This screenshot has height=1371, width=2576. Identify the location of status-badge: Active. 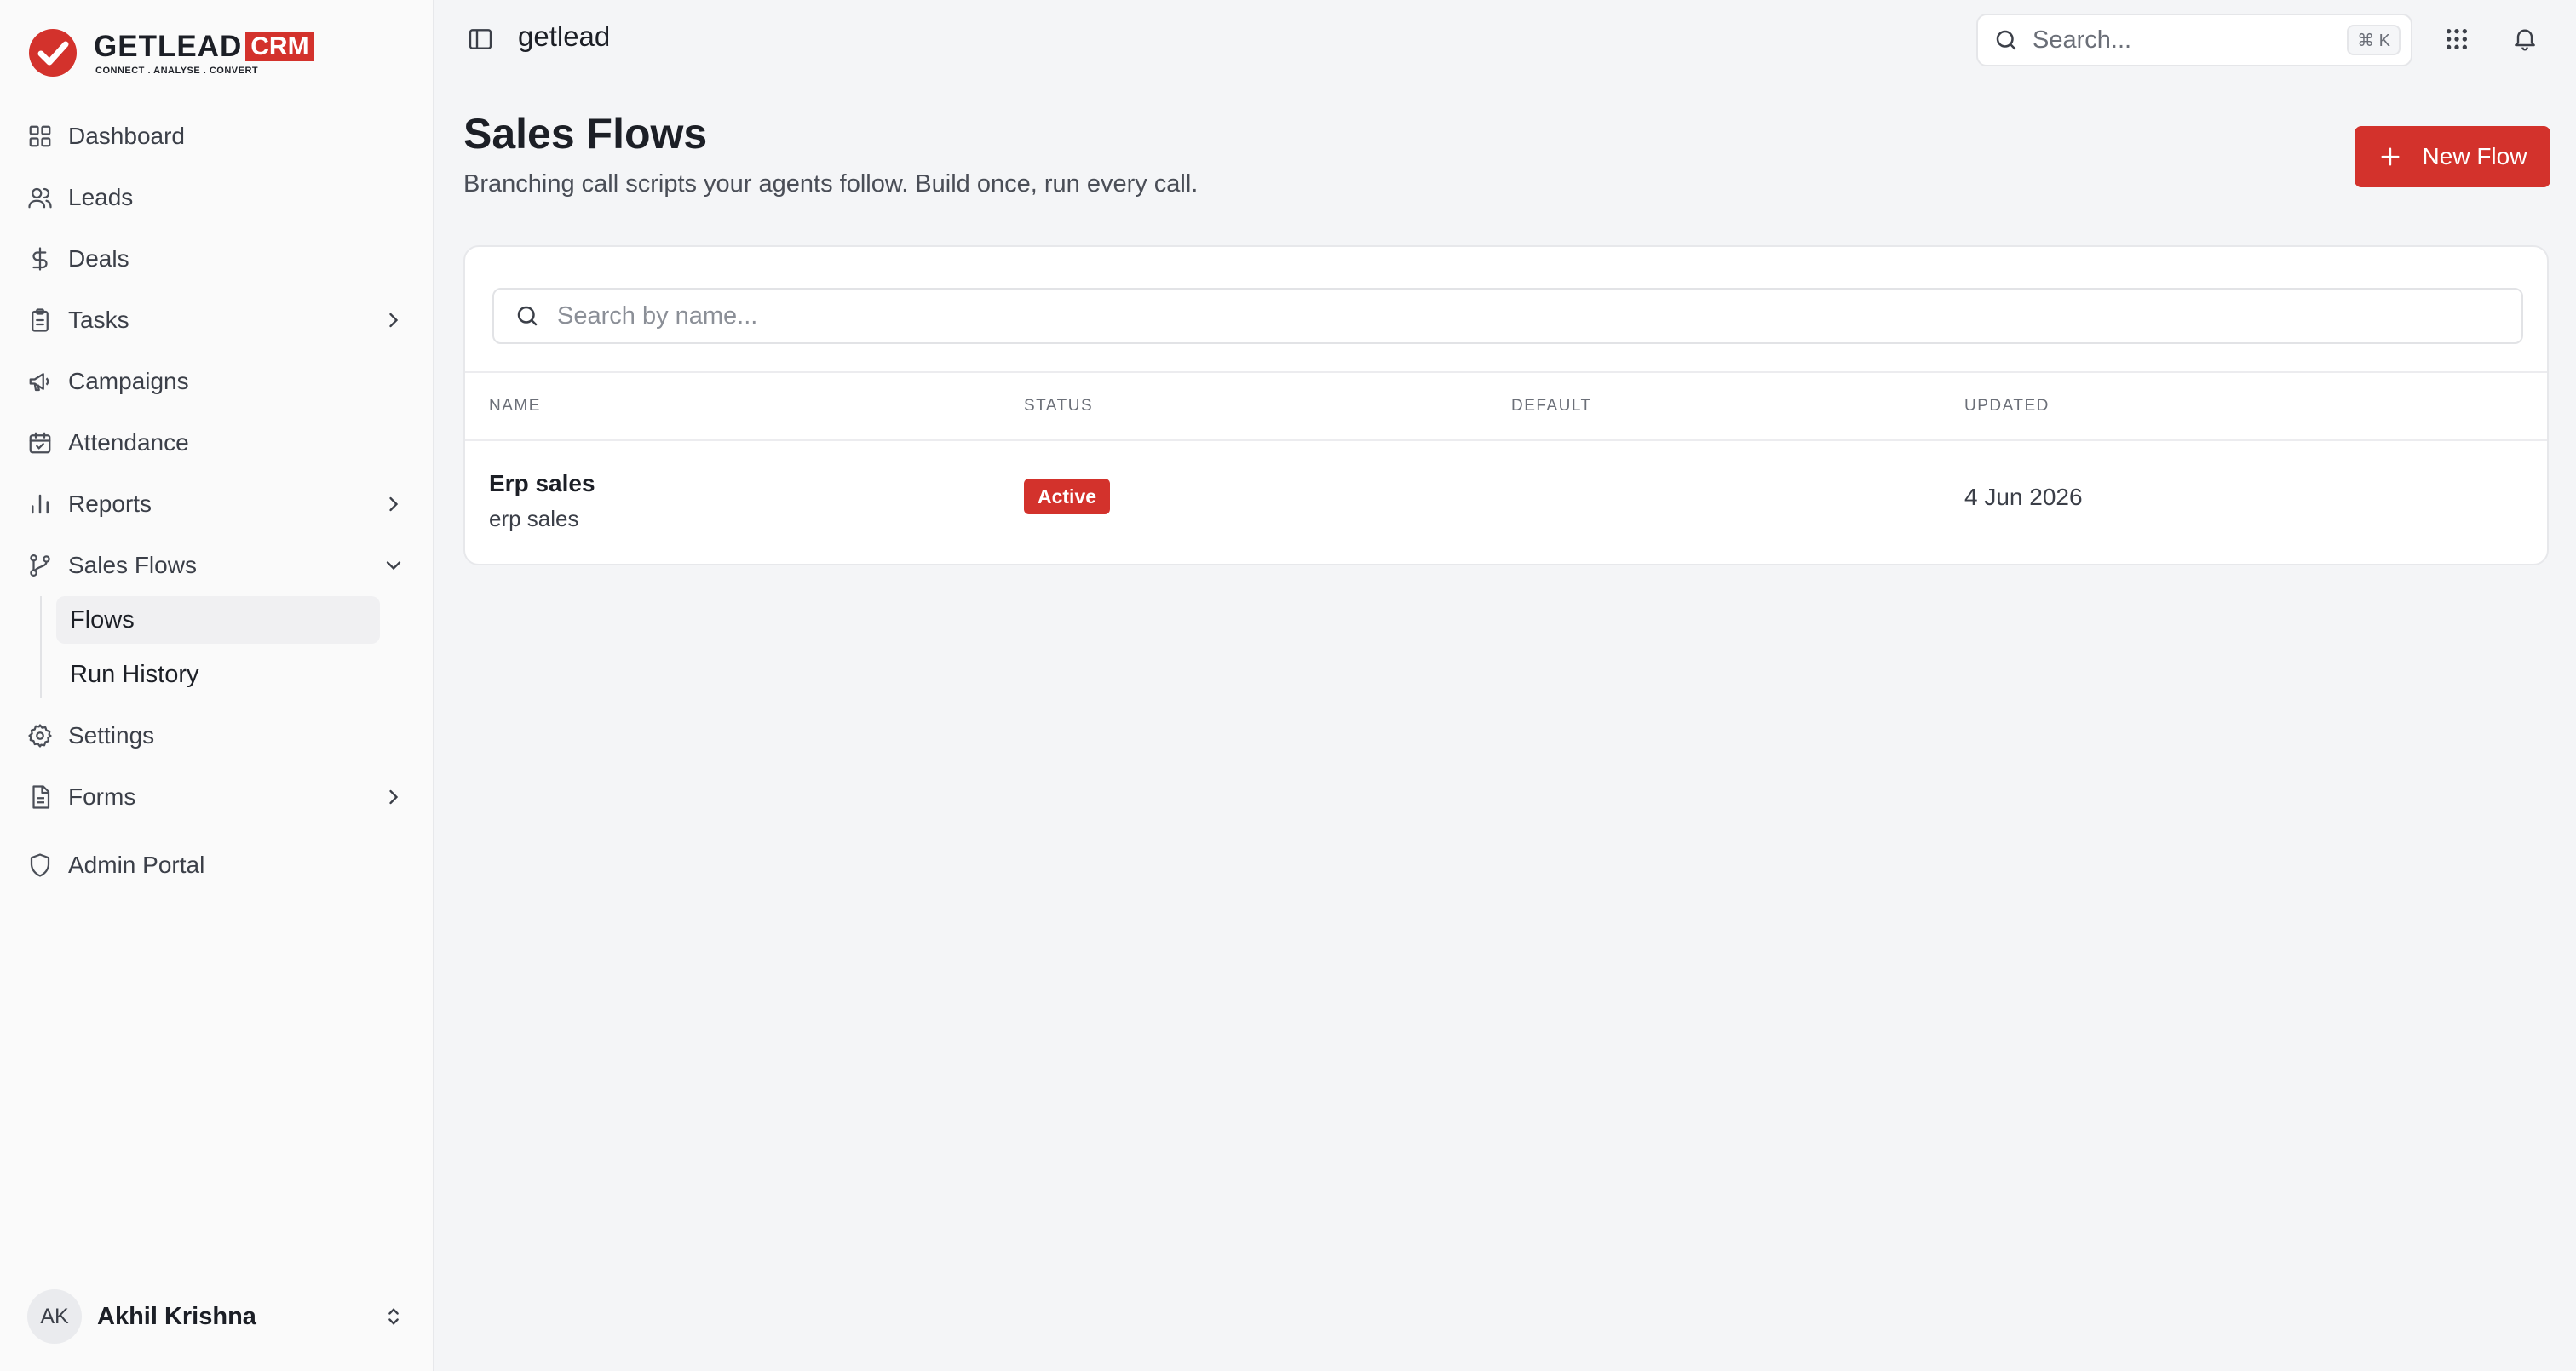
(1067, 496).